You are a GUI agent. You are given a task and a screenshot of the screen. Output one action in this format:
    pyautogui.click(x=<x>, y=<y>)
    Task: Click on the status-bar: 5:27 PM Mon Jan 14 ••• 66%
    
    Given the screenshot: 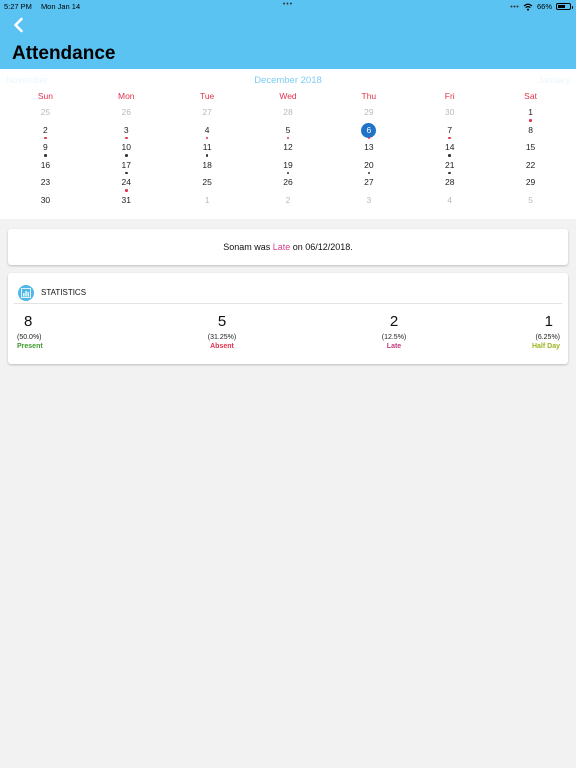 What is the action you would take?
    pyautogui.click(x=288, y=6)
    